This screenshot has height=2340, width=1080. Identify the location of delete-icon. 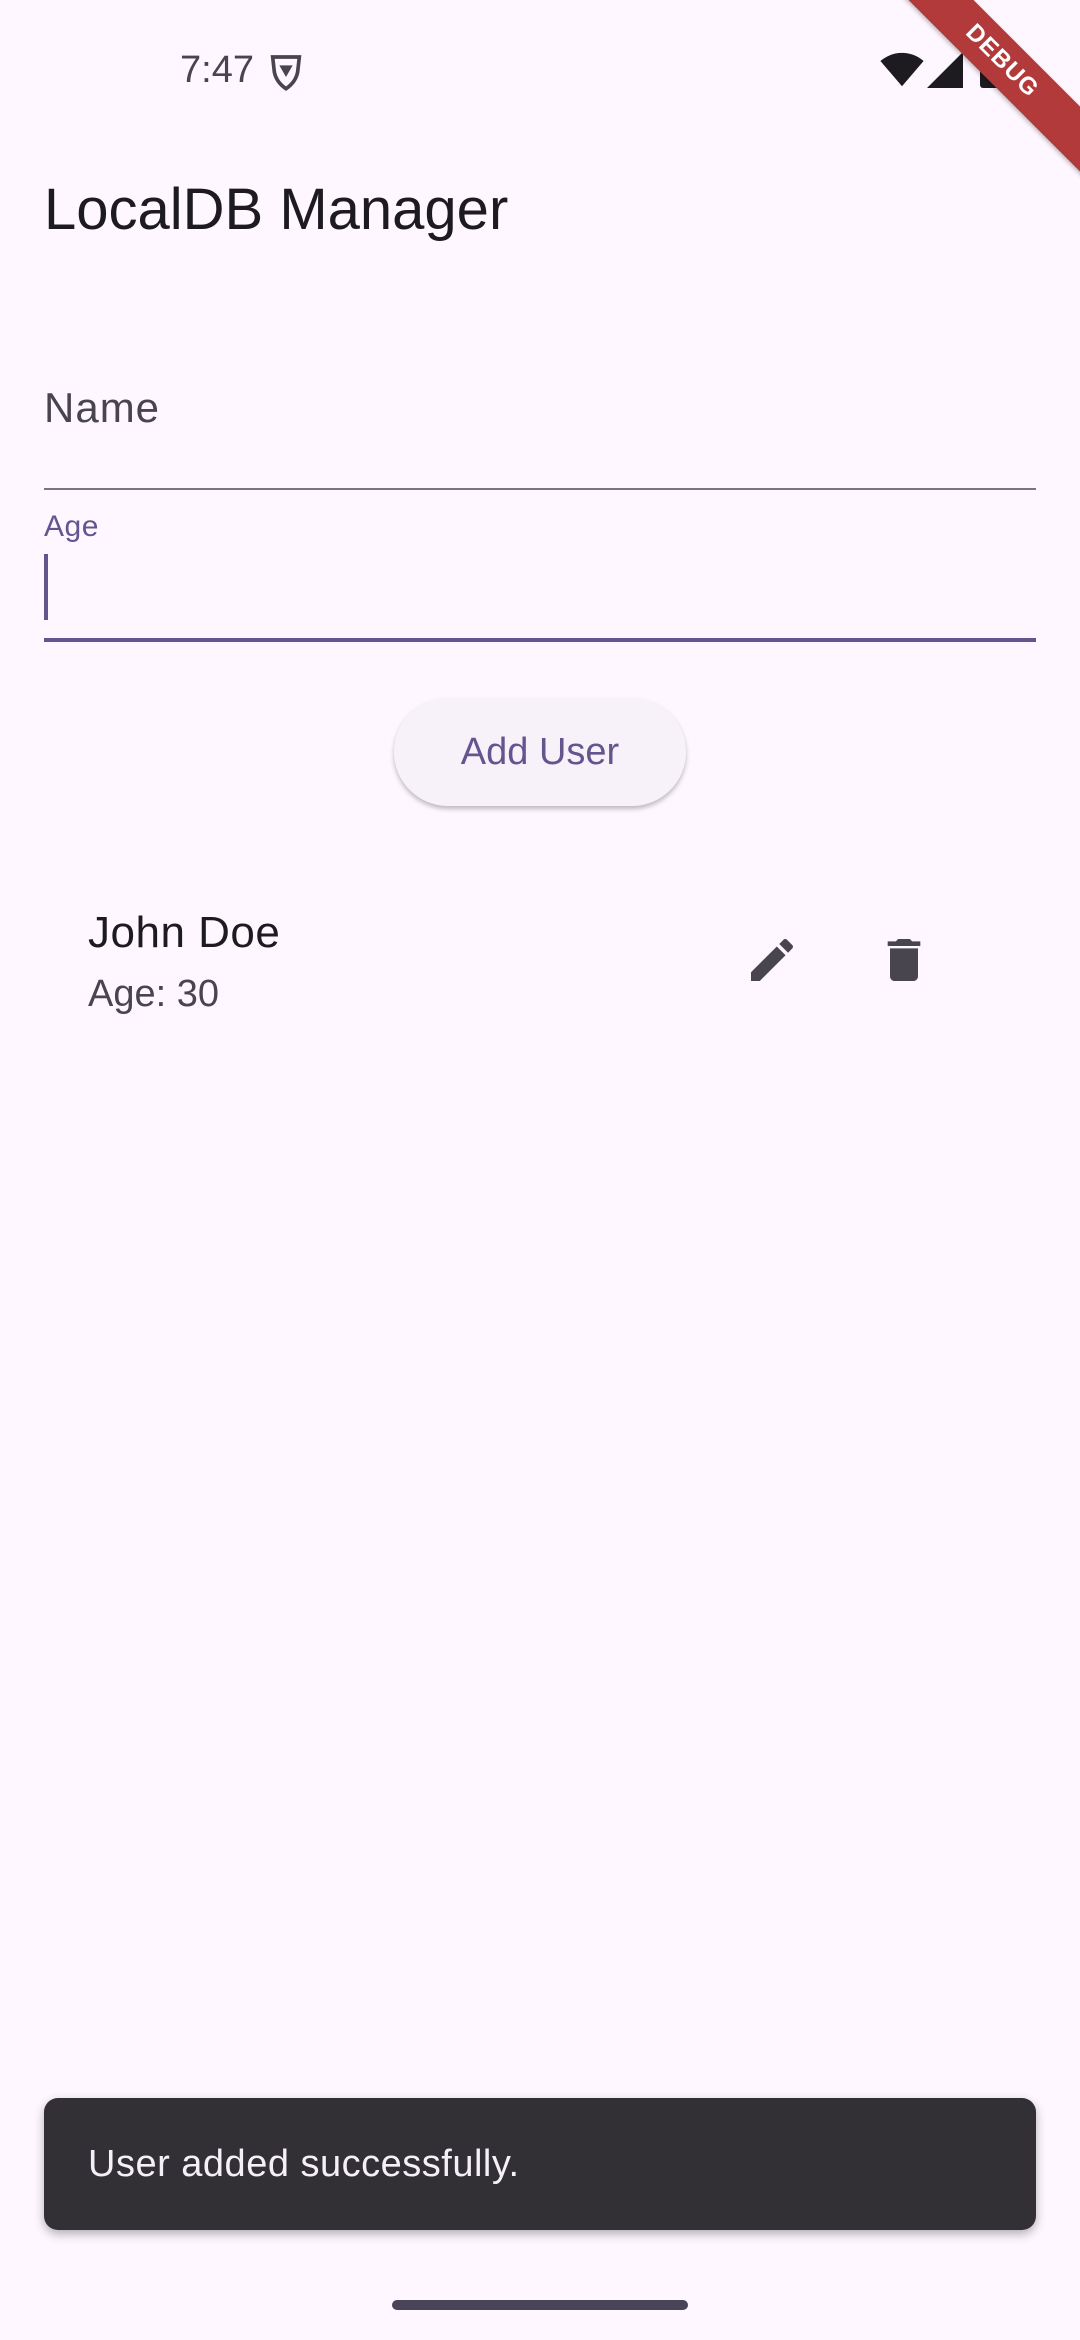
(904, 960).